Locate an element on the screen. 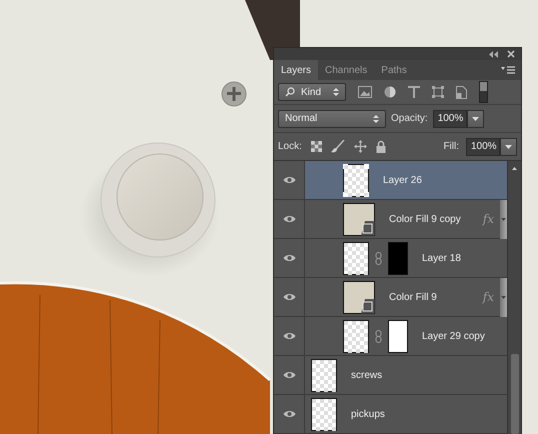  shape-icon is located at coordinates (438, 92).